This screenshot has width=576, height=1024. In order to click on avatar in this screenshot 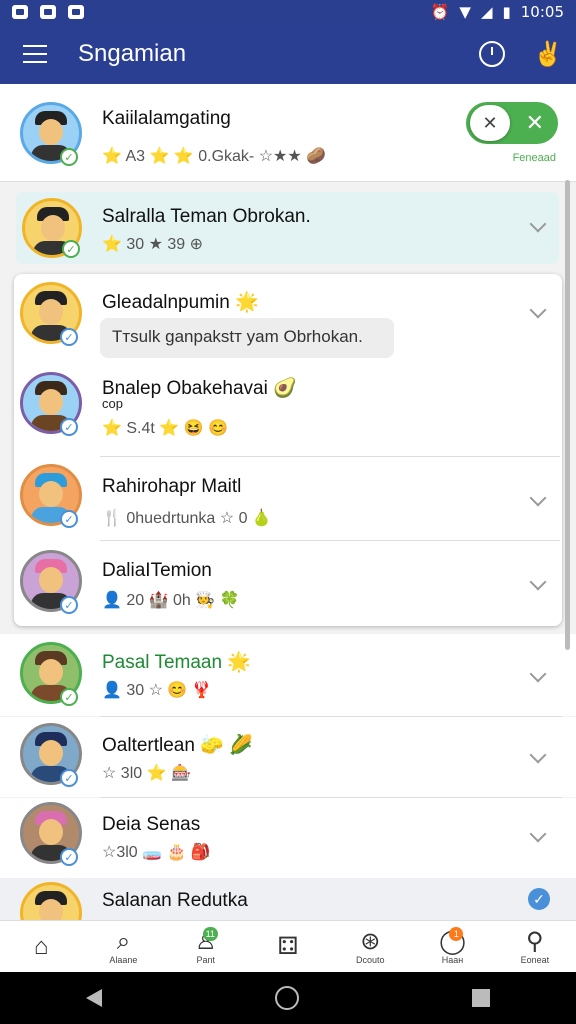, I will do `click(51, 901)`.